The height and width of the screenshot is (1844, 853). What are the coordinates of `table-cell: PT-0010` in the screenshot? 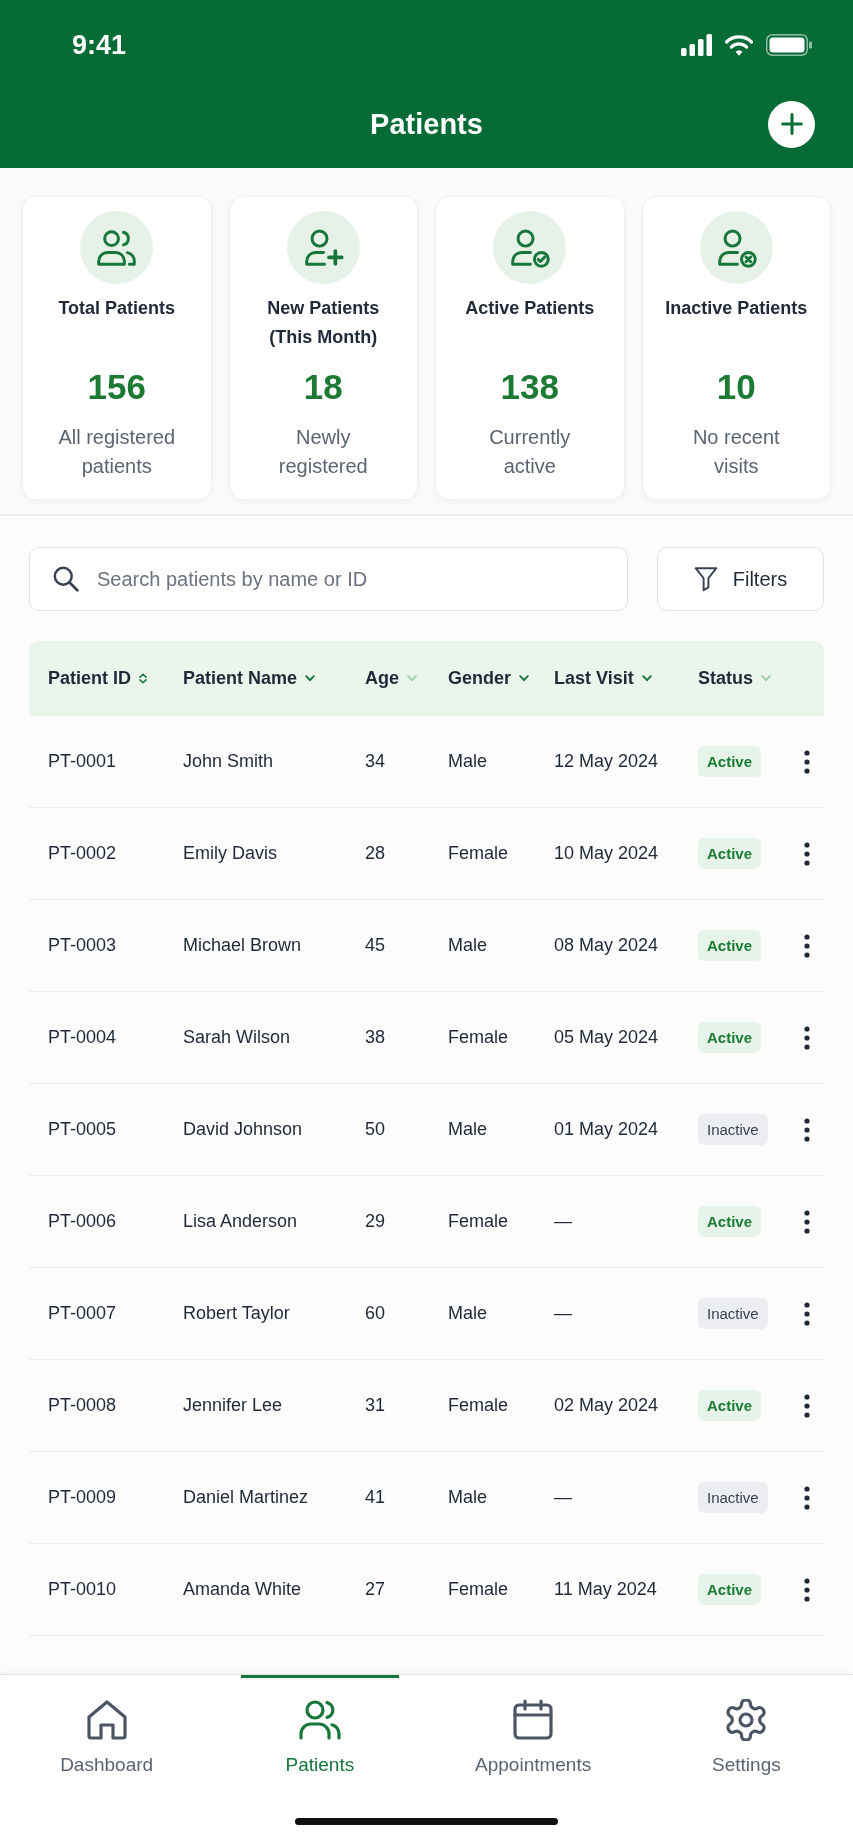 It's located at (82, 1589).